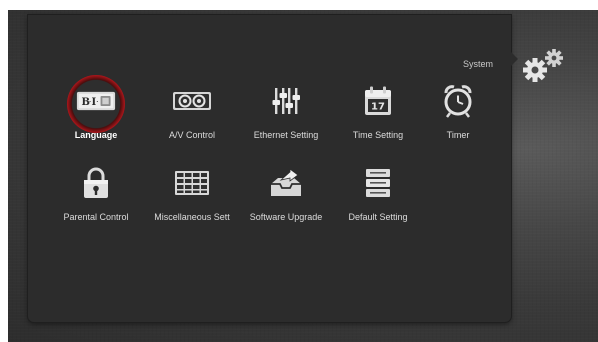  I want to click on menu-item-parental-control: Parental Control, so click(96, 198).